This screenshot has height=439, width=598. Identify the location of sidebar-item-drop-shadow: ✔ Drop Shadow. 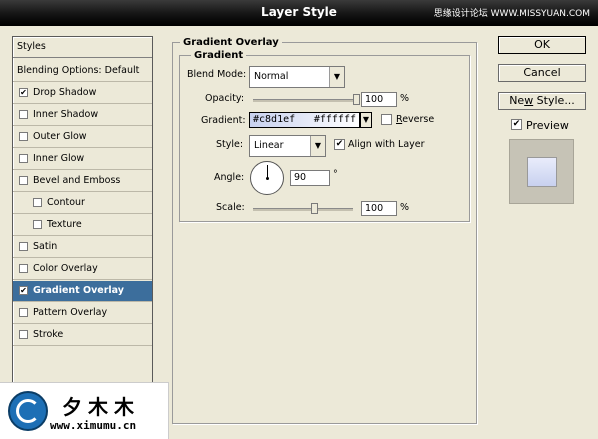
(82, 93).